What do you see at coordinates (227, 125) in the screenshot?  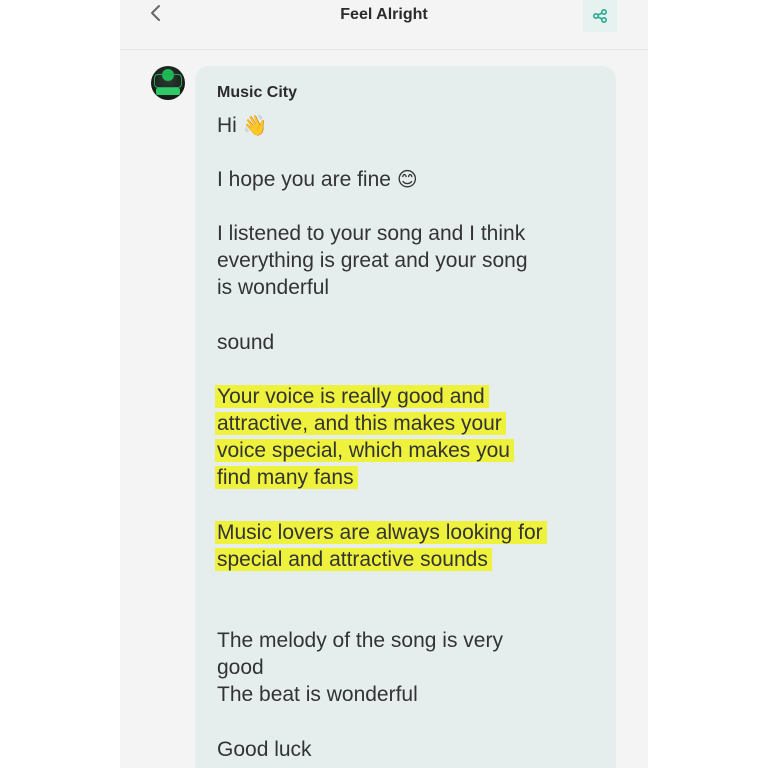 I see `greeting-text: Hi` at bounding box center [227, 125].